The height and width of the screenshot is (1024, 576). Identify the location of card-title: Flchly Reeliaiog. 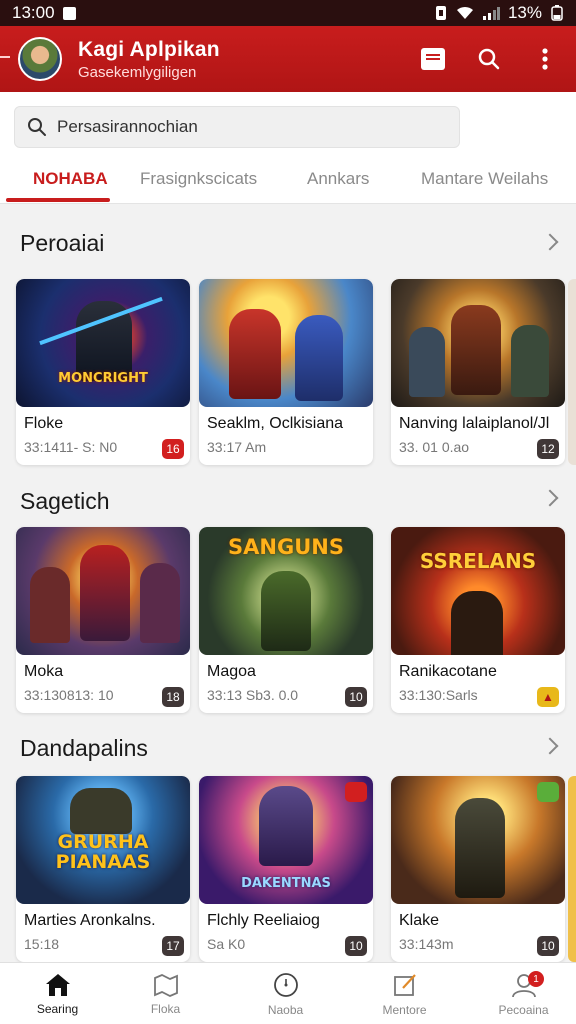
(263, 920).